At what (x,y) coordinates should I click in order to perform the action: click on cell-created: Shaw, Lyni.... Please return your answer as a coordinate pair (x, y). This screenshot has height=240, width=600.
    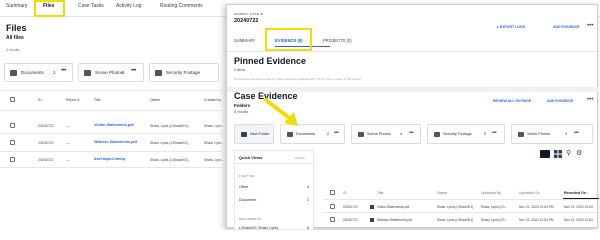
    Looking at the image, I should click on (214, 143).